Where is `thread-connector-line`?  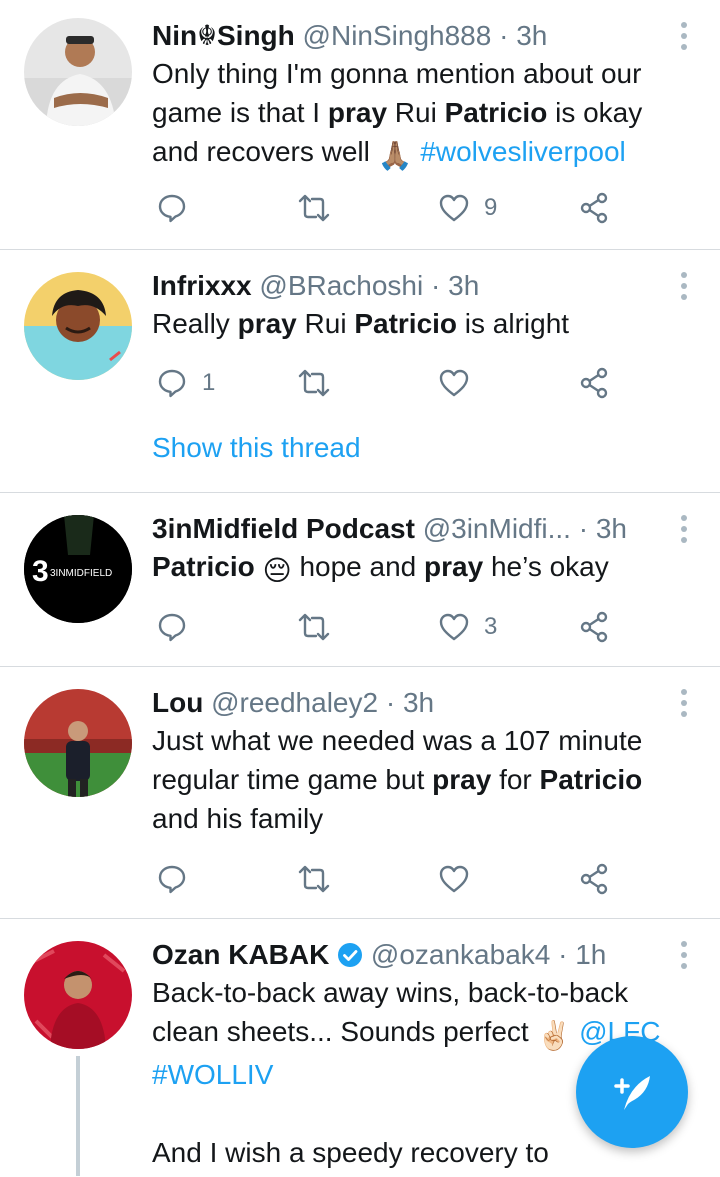 thread-connector-line is located at coordinates (78, 1116).